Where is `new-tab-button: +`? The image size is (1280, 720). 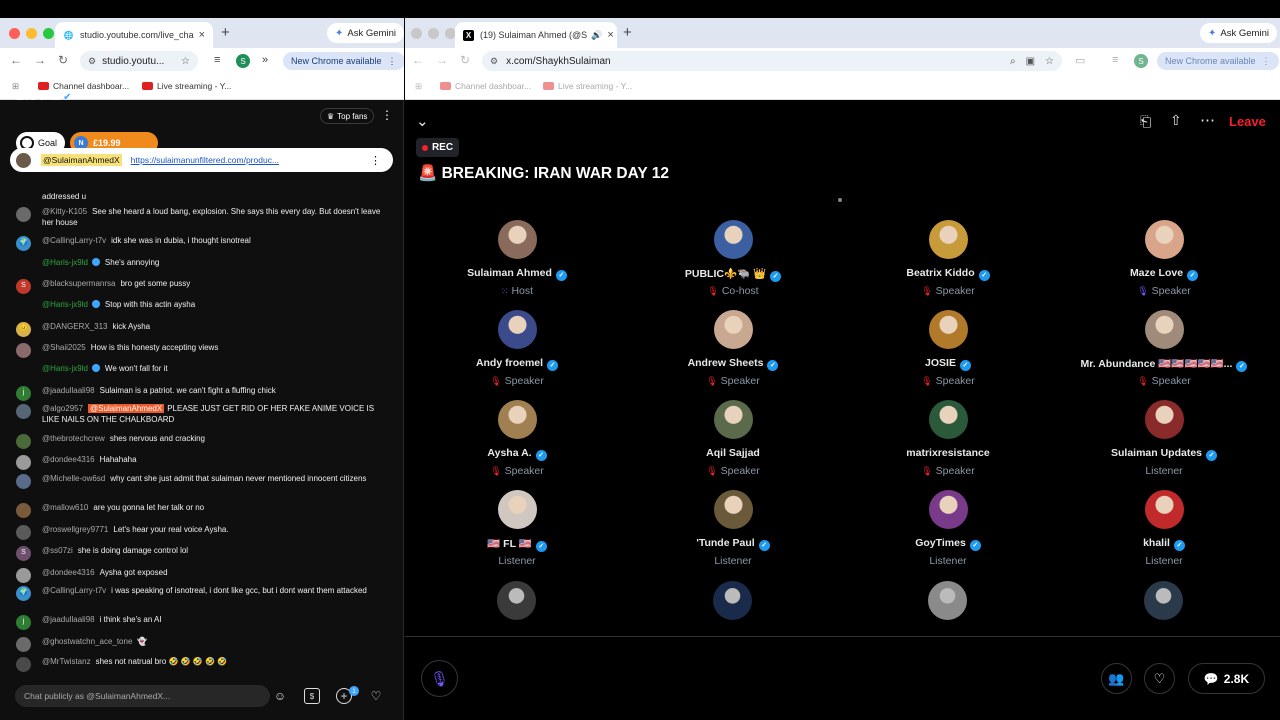 new-tab-button: + is located at coordinates (225, 32).